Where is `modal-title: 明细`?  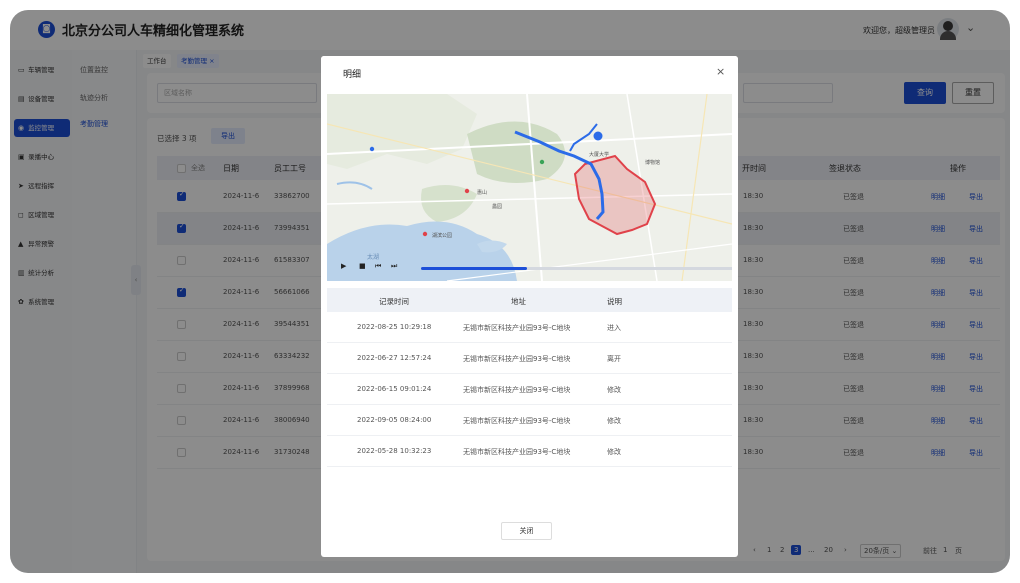
modal-title: 明细 is located at coordinates (352, 75).